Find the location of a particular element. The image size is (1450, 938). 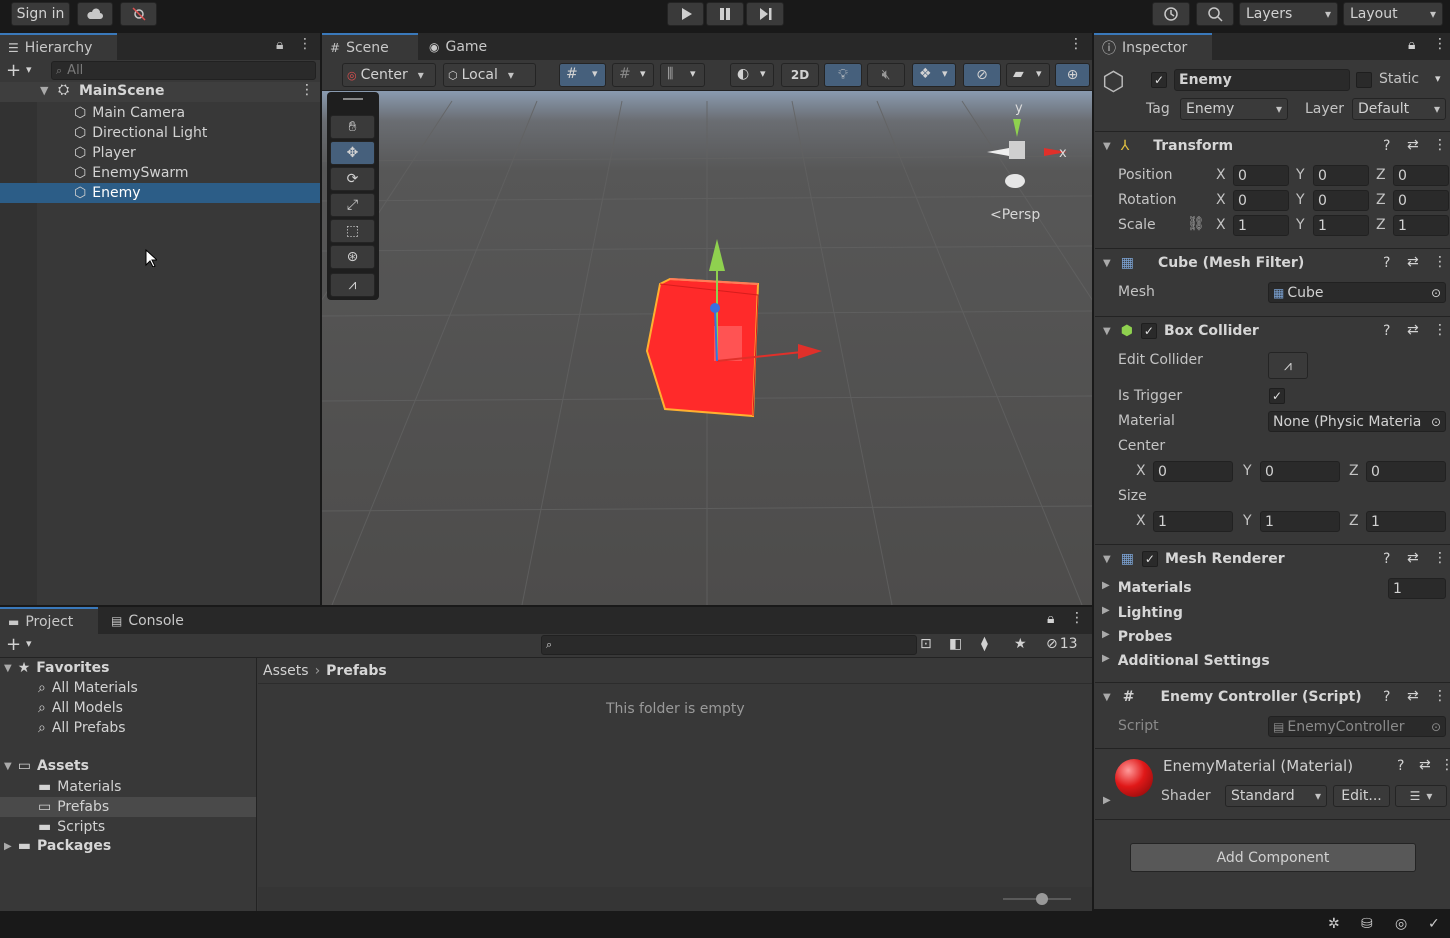

link-icon: ⛓︎ is located at coordinates (1196, 224).